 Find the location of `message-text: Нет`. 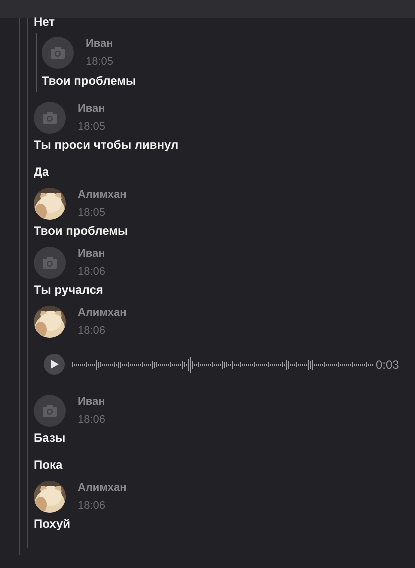

message-text: Нет is located at coordinates (45, 22).